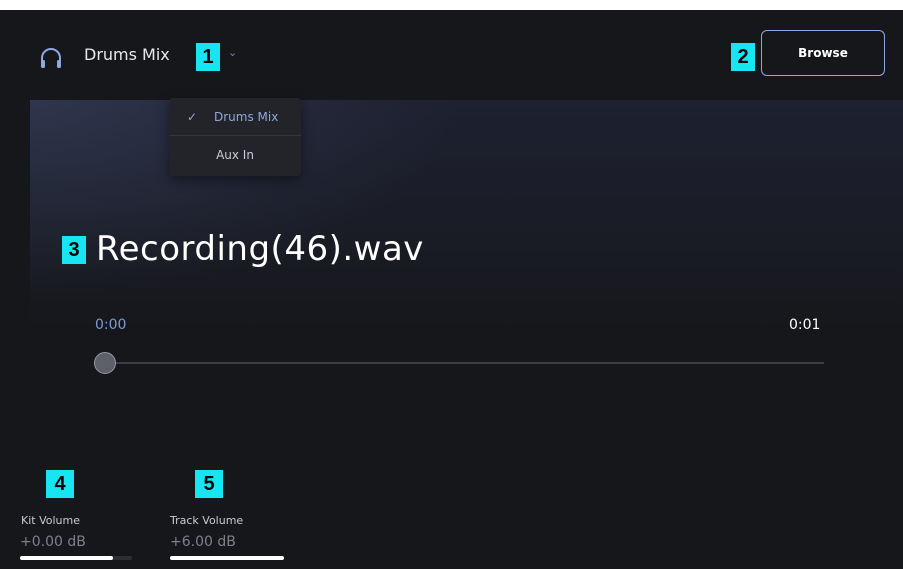 The image size is (903, 569). I want to click on track-volume-label: Track Volume, so click(207, 520).